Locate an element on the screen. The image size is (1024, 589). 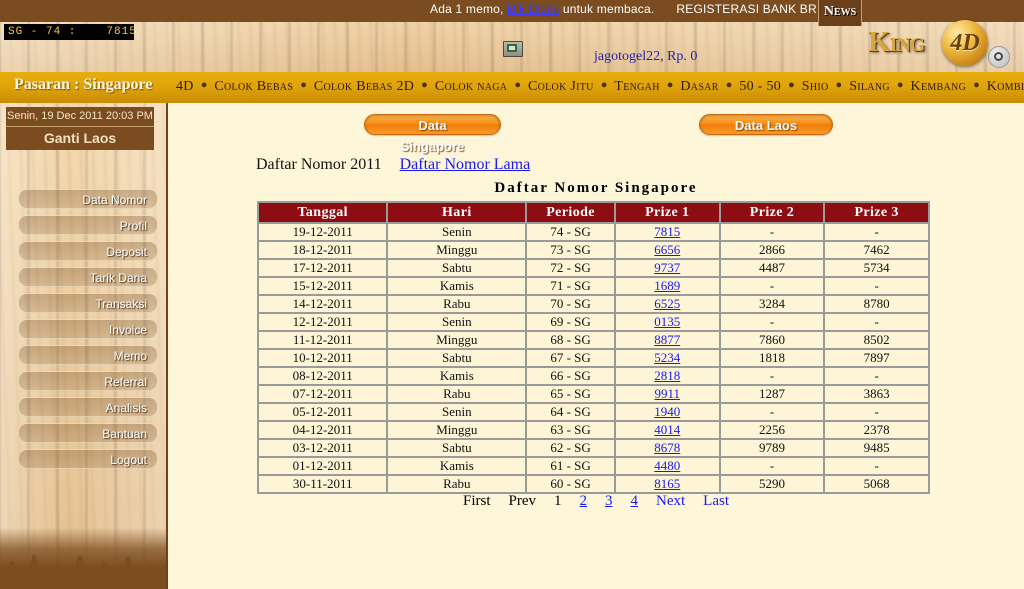
nav-item-tengah: Tengah is located at coordinates (636, 86).